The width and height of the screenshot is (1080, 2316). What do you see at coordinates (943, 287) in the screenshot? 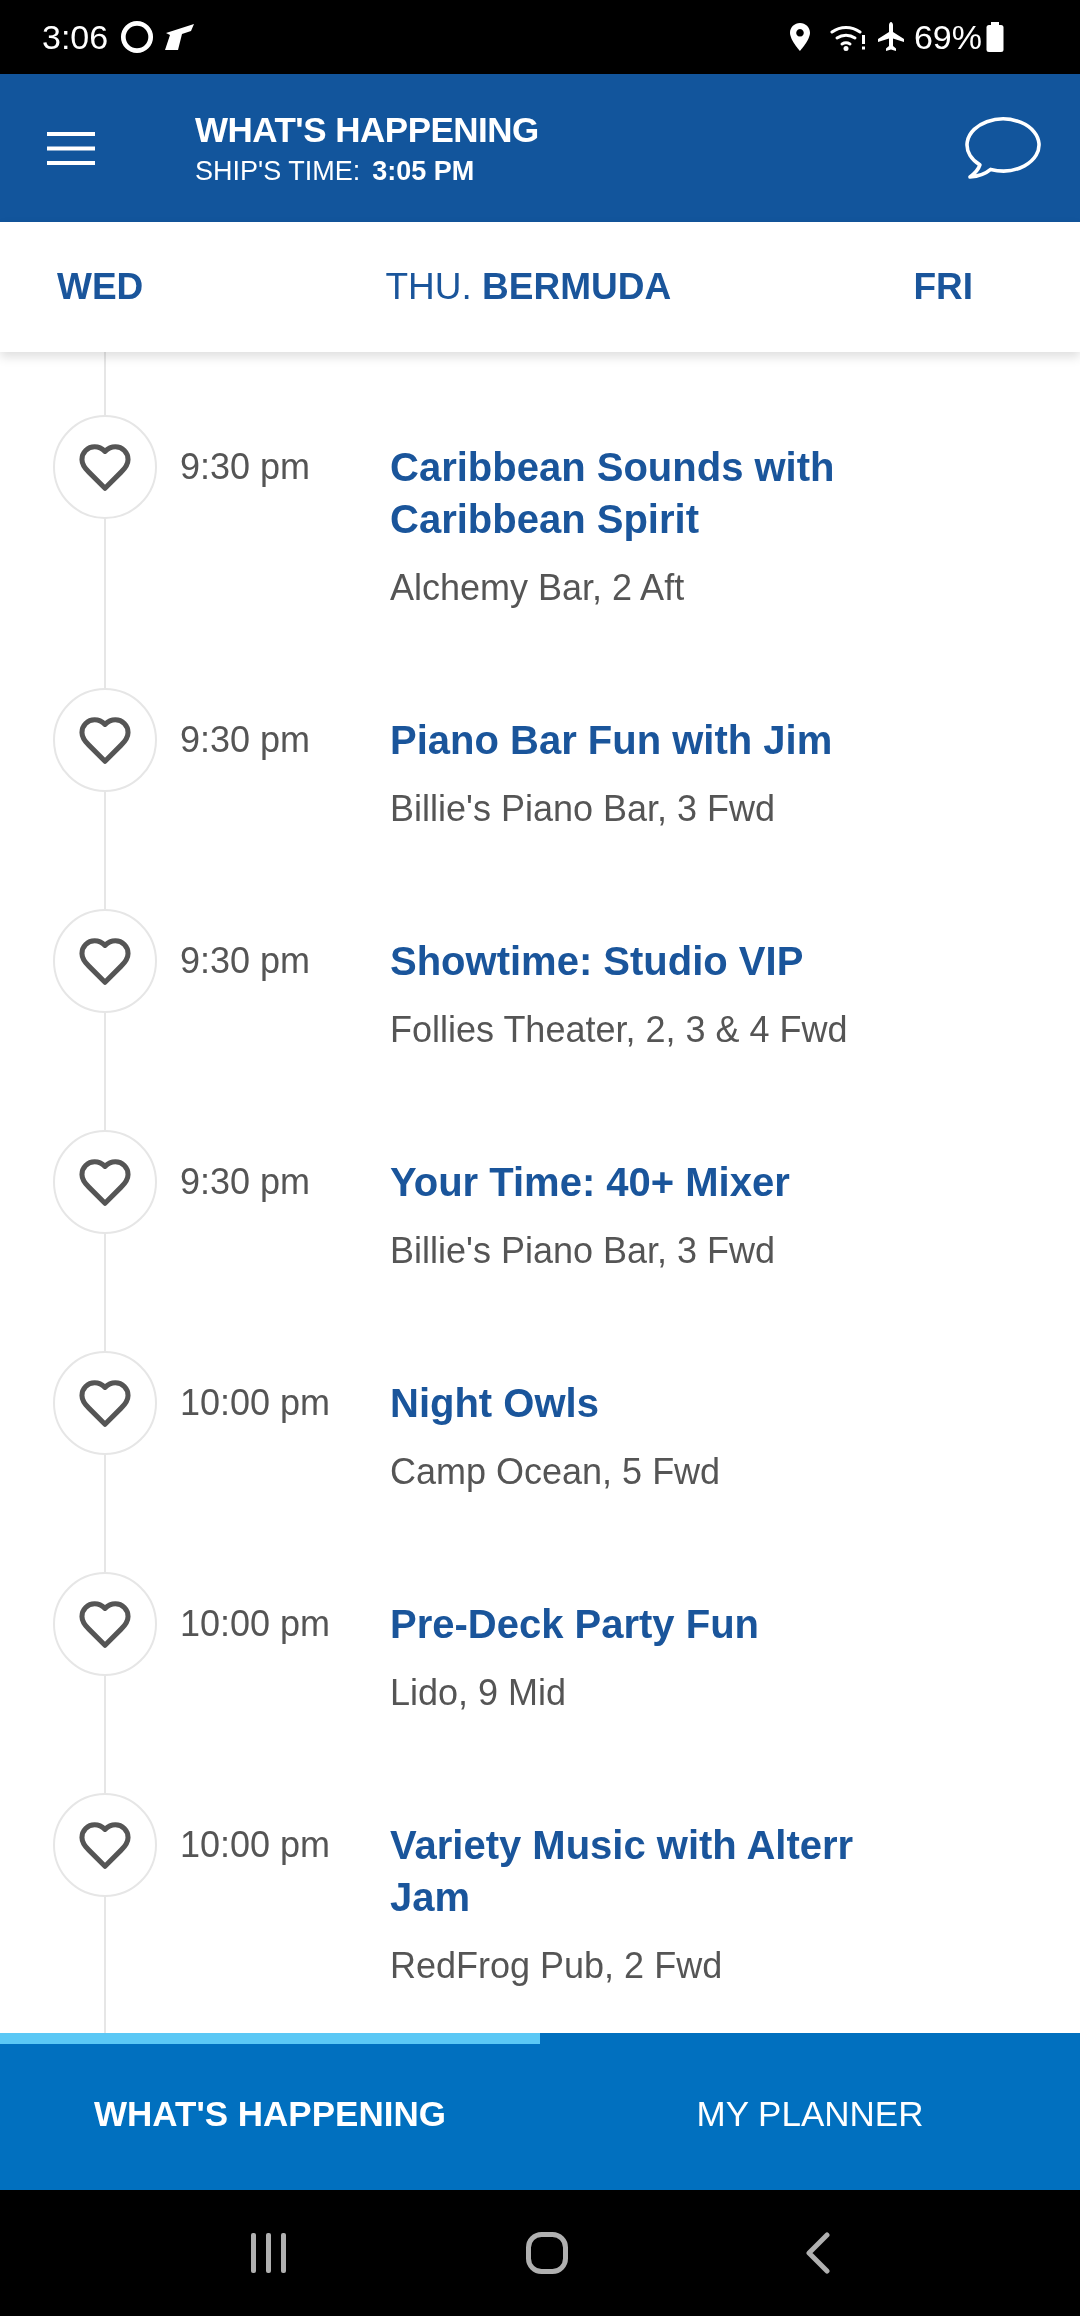
I see `day-tab: FRI` at bounding box center [943, 287].